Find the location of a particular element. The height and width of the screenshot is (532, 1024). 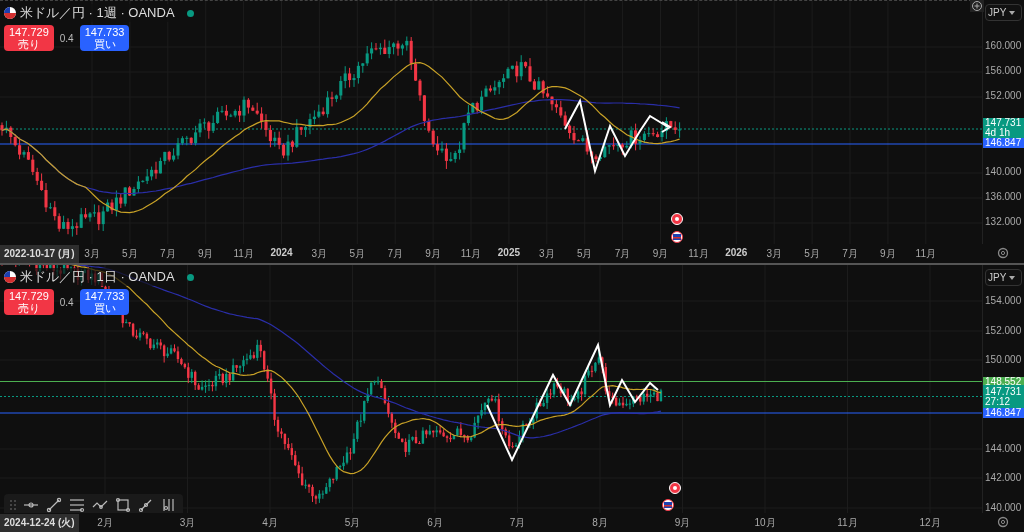

time-label: 4月 is located at coordinates (270, 523).